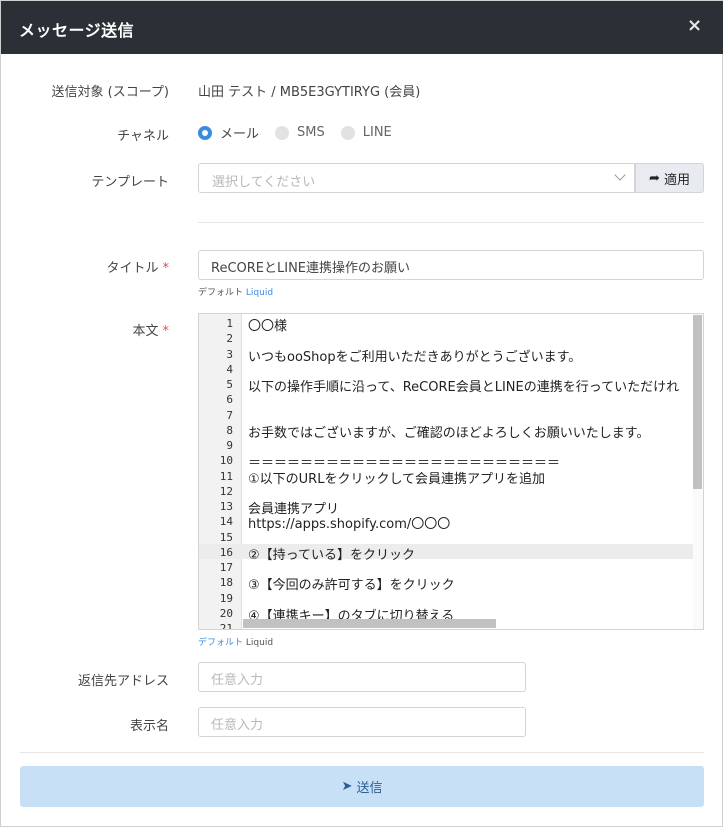 Image resolution: width=723 pixels, height=827 pixels. What do you see at coordinates (446, 477) in the screenshot?
I see `editor-line: 11 ①以下のURLをクリックして会員連携アプリを追加` at bounding box center [446, 477].